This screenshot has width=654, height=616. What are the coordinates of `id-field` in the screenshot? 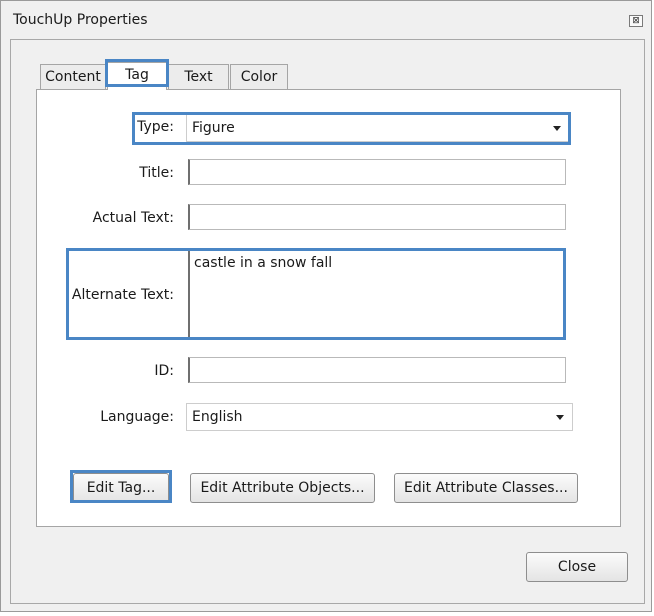 It's located at (377, 370).